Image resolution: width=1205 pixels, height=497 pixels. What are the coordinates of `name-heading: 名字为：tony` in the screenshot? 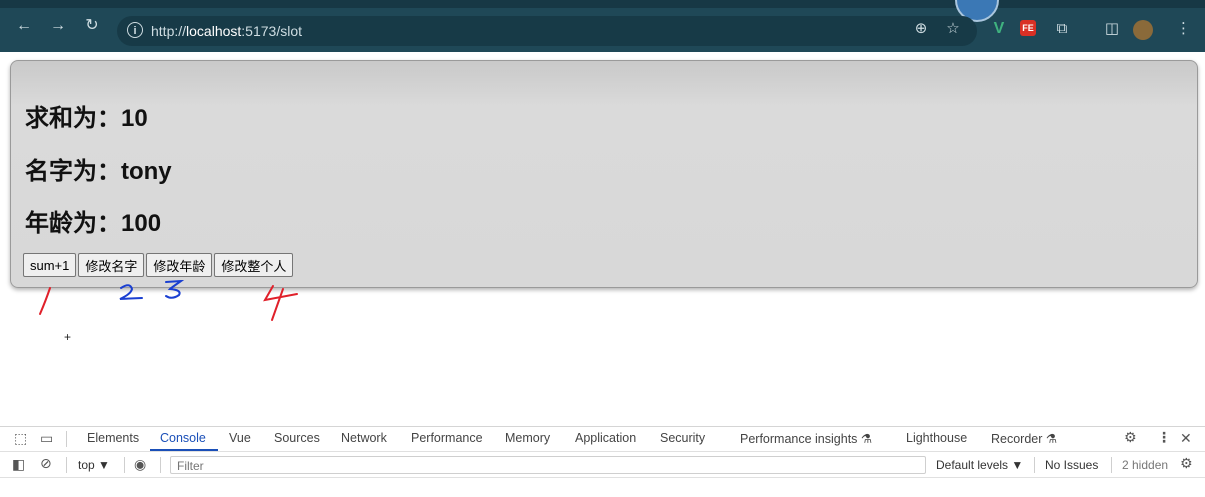 It's located at (98, 171).